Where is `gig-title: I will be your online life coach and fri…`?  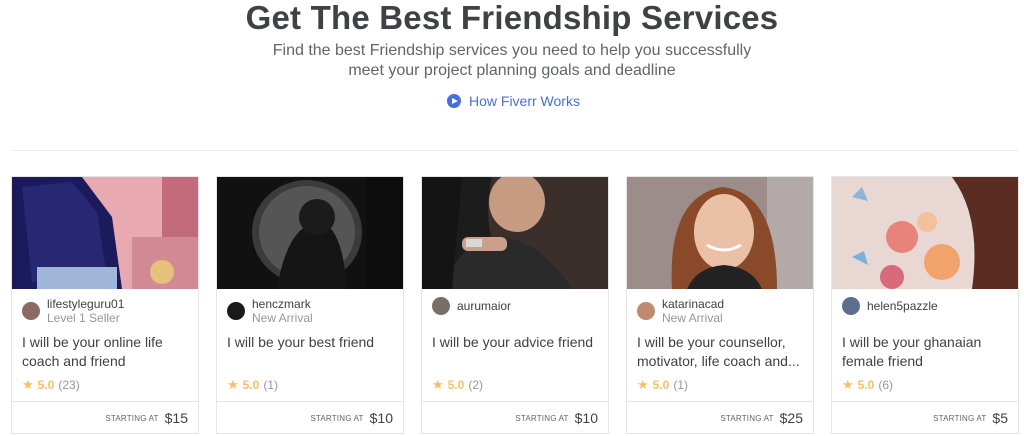
gig-title: I will be your online life coach and fri… is located at coordinates (107, 352).